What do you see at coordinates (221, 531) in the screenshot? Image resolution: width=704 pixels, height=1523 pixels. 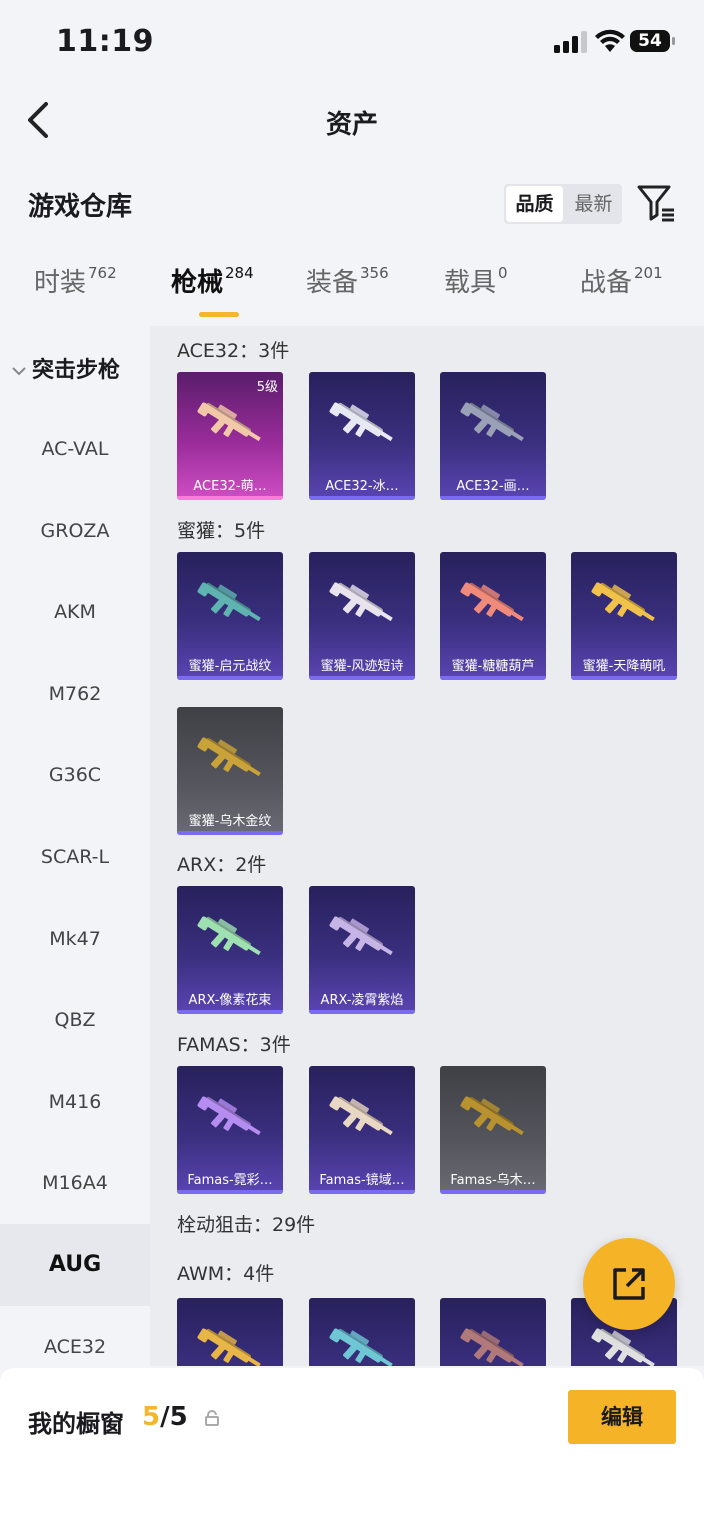 I see `group-title: 蜜獾：5件` at bounding box center [221, 531].